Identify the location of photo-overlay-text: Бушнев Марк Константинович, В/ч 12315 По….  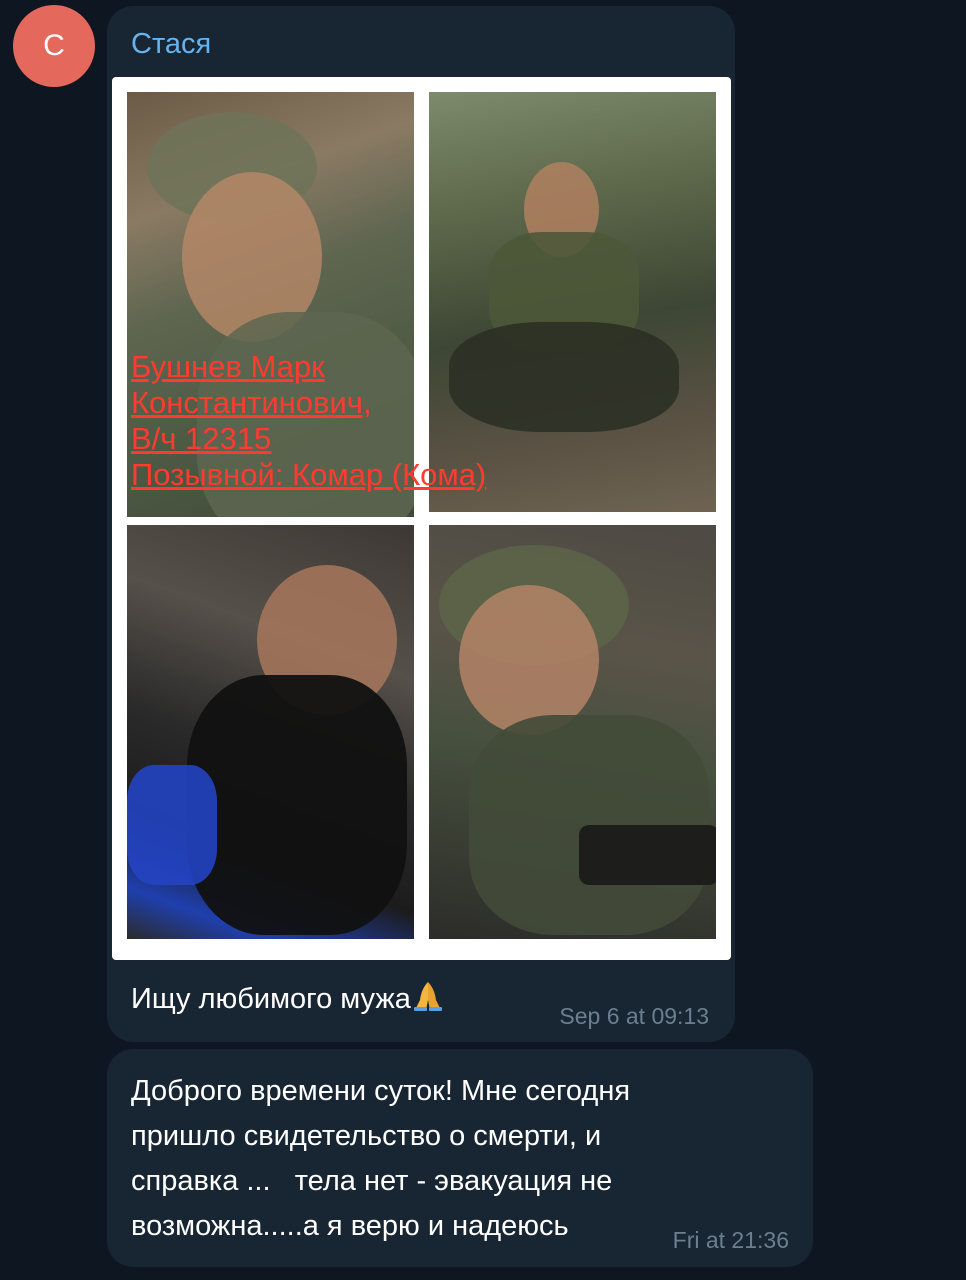
(308, 421).